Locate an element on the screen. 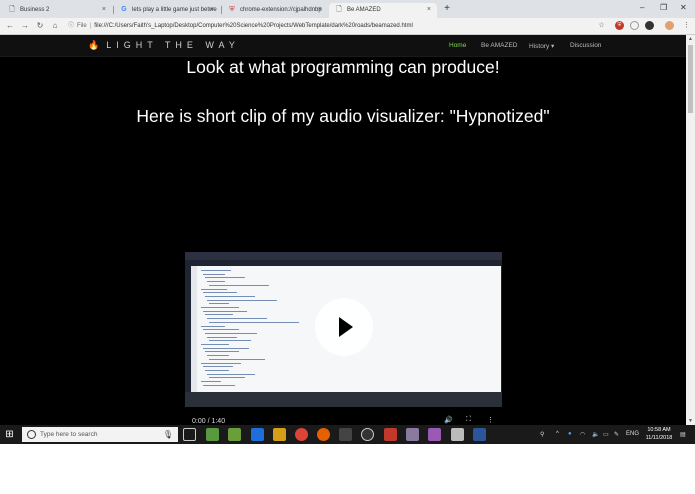  page-scrollbar: ▲ ▼ is located at coordinates (690, 230).